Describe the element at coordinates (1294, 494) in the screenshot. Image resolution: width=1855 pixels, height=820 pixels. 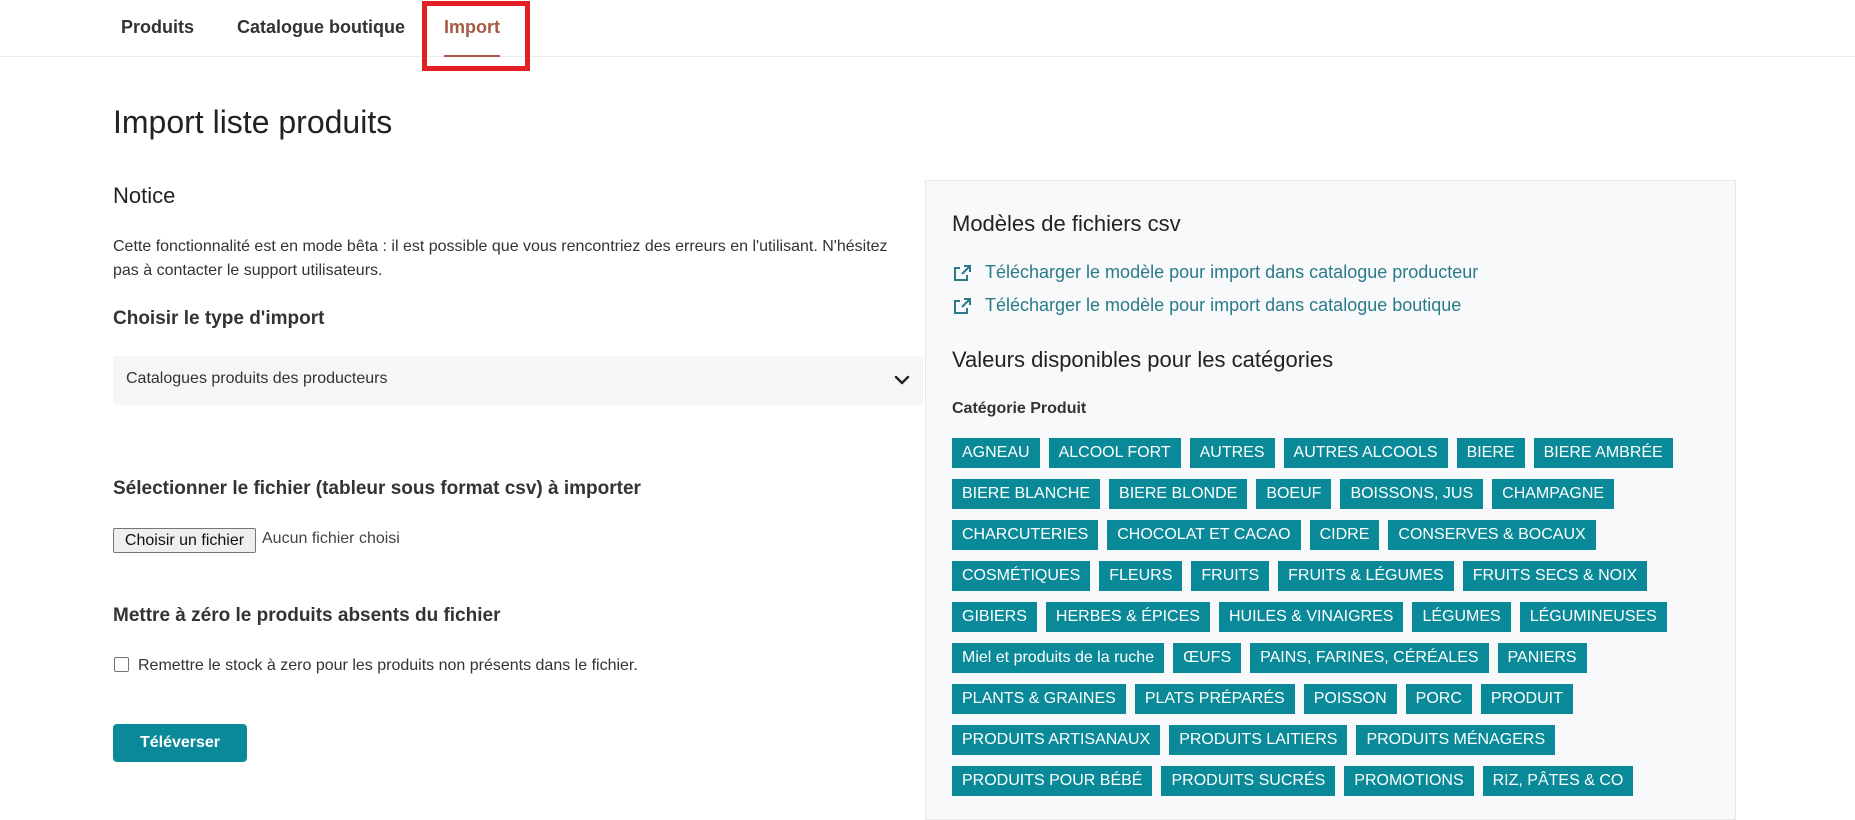
I see `category-tag: BOEUF` at that location.